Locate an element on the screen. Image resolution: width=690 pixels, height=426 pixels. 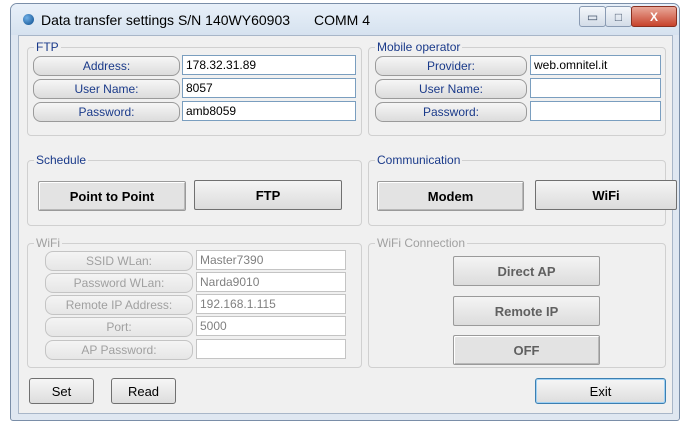
close-icon: X is located at coordinates (653, 16).